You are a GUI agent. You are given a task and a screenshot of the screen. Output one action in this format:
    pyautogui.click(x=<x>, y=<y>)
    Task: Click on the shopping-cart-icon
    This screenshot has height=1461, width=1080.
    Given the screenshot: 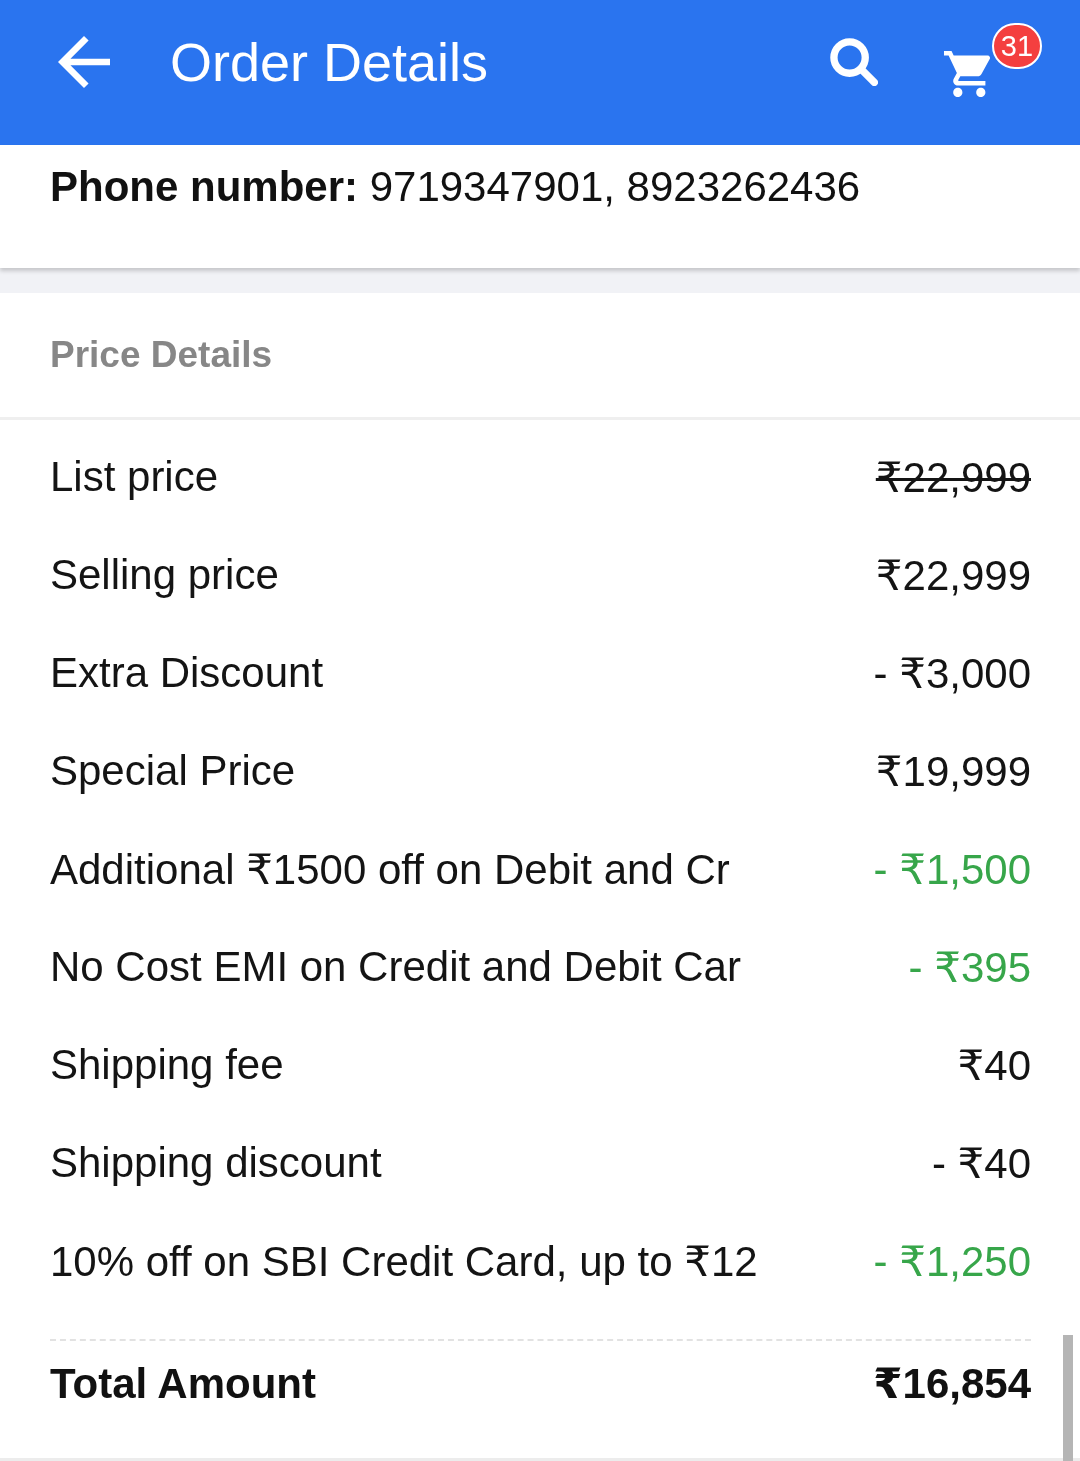 What is the action you would take?
    pyautogui.click(x=967, y=74)
    